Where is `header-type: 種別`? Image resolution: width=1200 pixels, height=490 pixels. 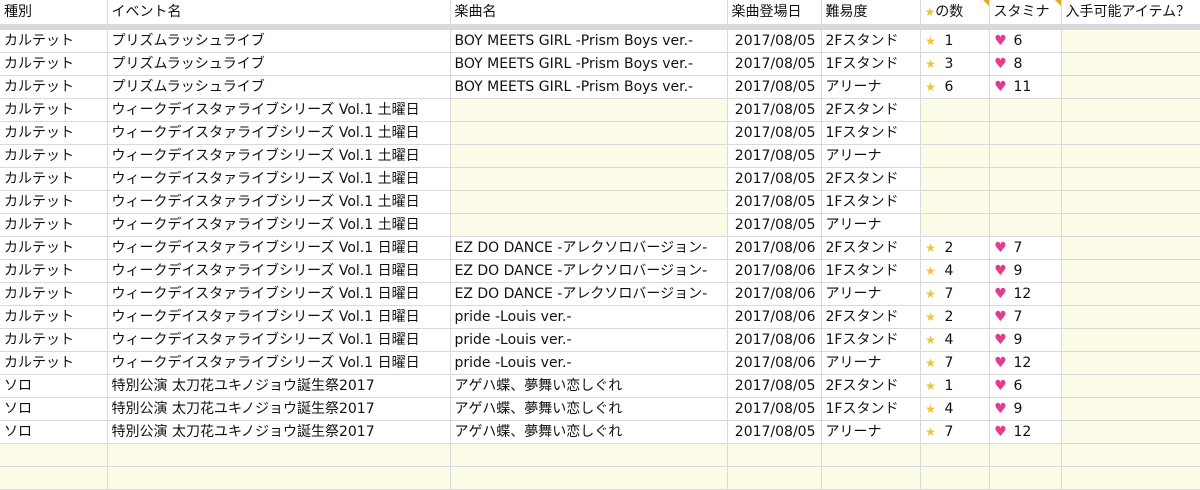
header-type: 種別 is located at coordinates (54, 15).